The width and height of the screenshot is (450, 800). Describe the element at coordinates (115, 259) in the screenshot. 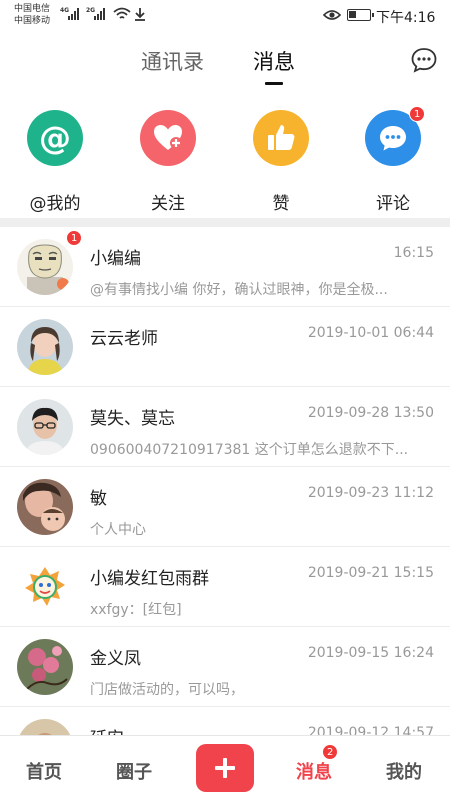

I see `contact-name: 小编编` at that location.